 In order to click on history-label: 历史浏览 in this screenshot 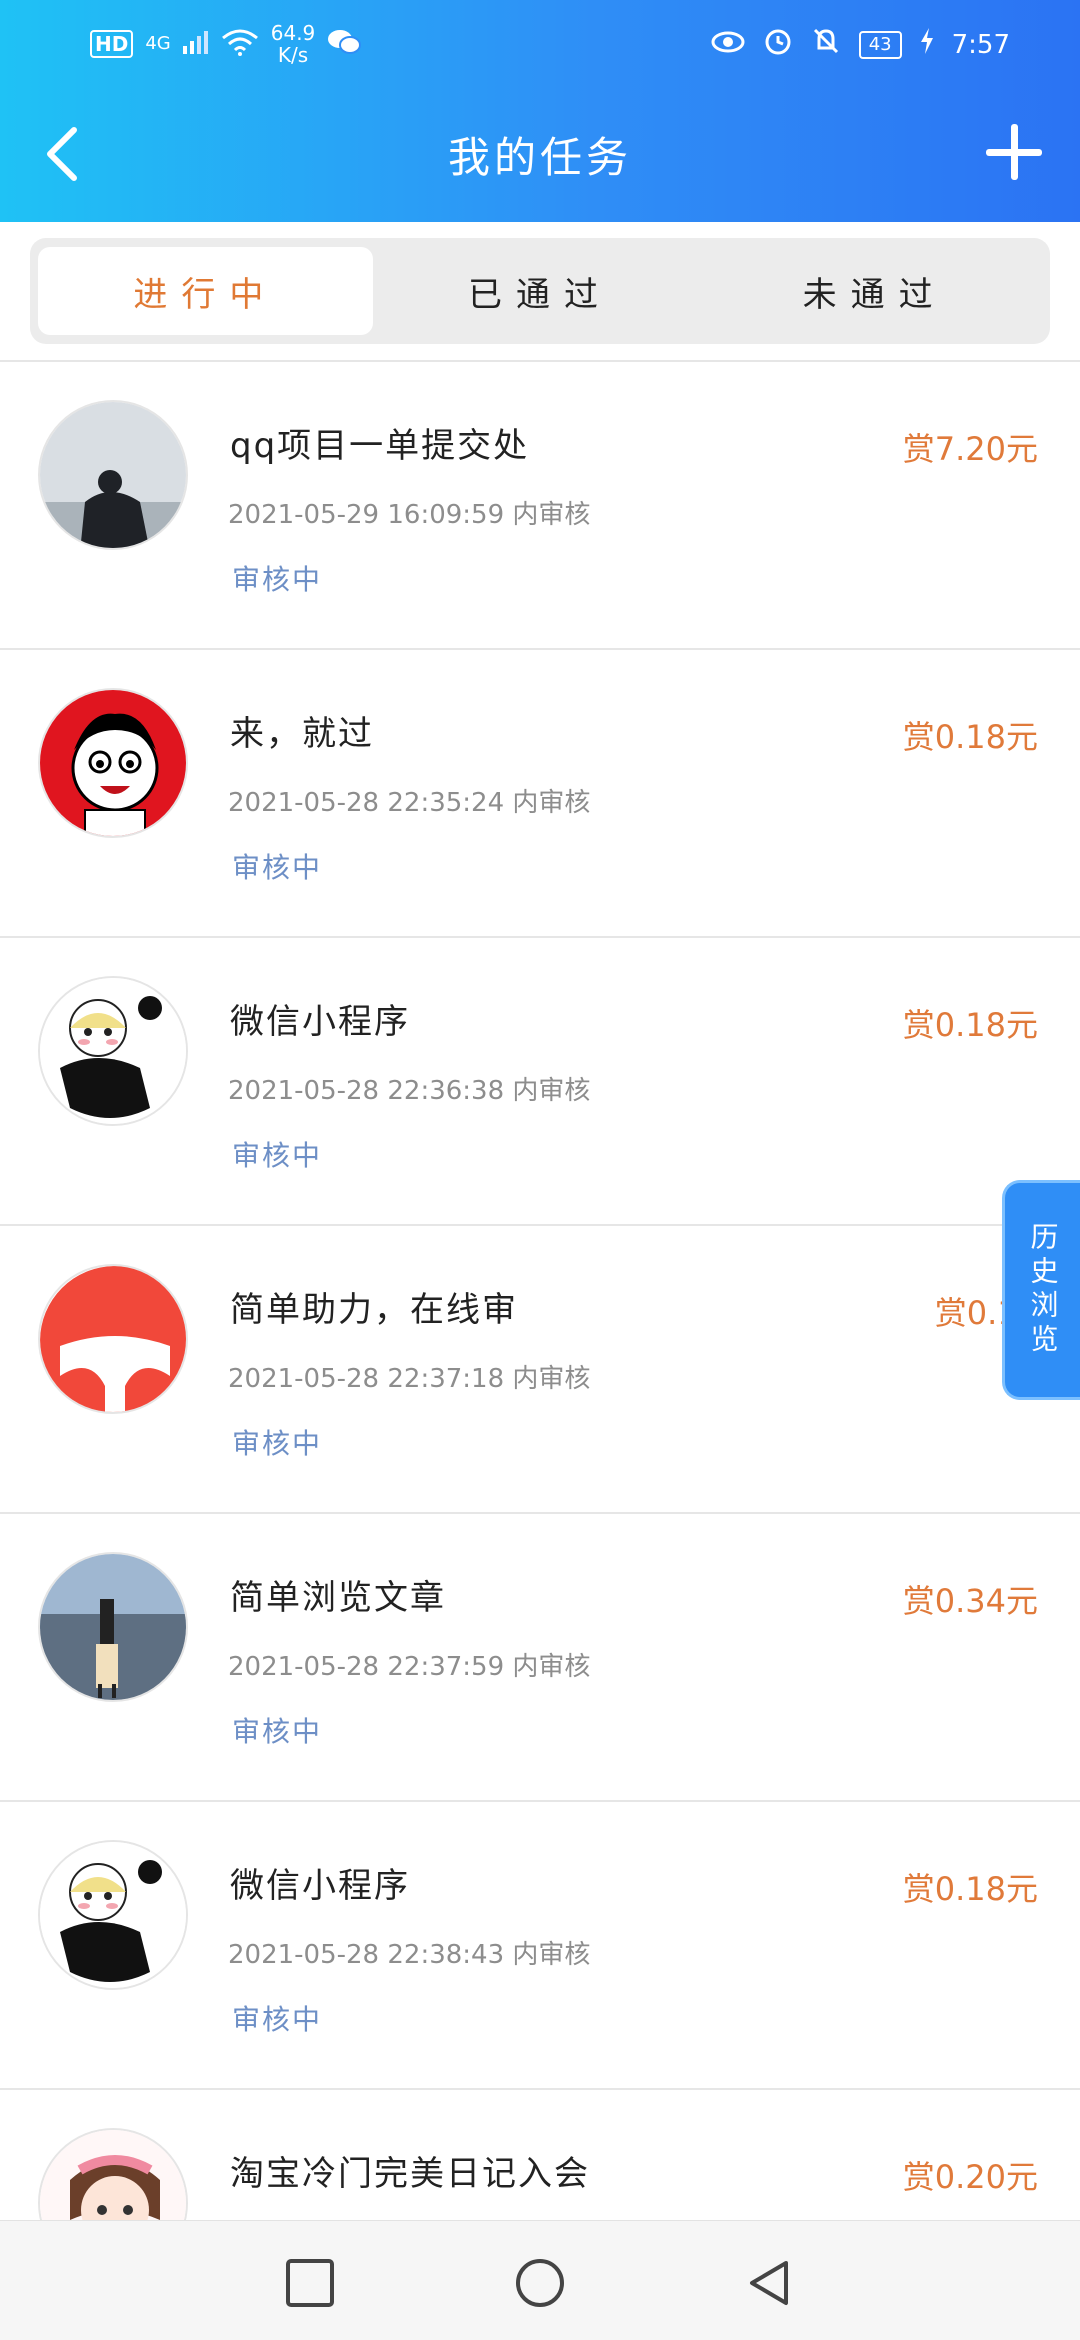, I will do `click(1043, 1290)`.